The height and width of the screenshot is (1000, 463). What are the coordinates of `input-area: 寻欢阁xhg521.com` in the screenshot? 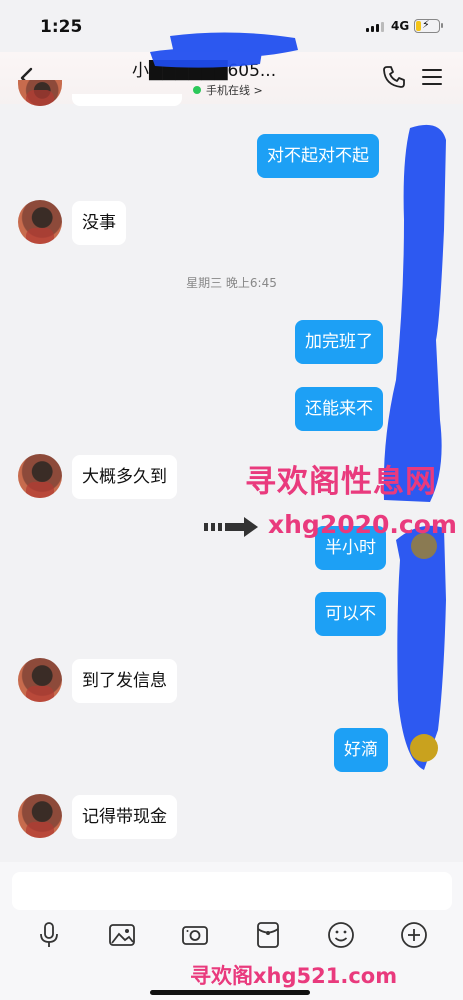 It's located at (231, 931).